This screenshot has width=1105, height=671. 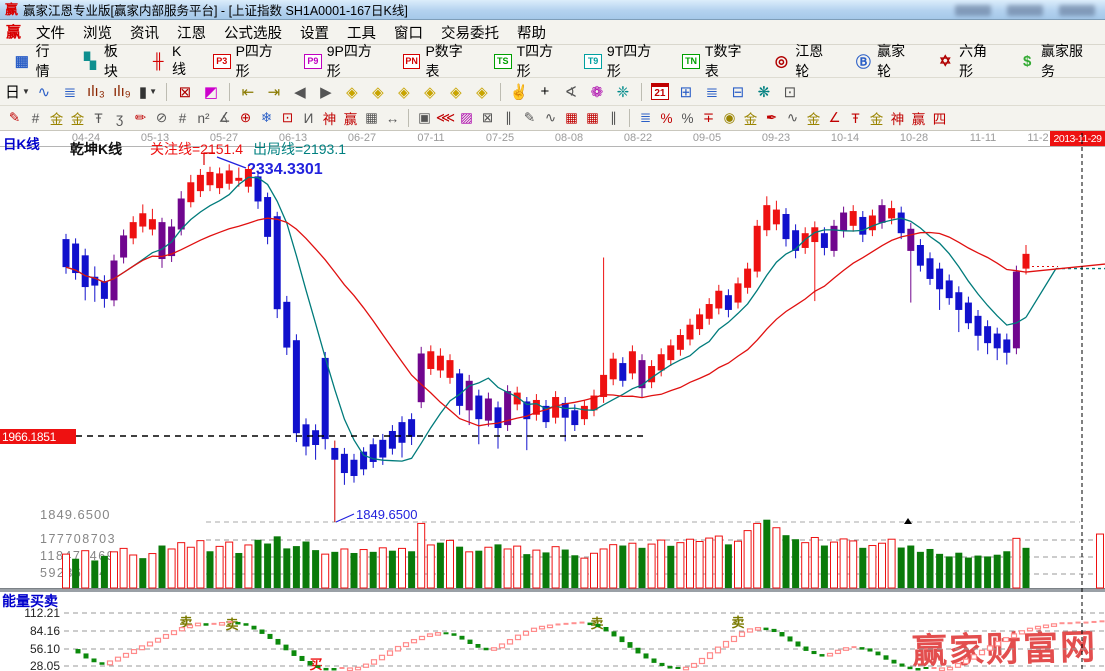 What do you see at coordinates (148, 91) in the screenshot?
I see `candle-type-button: ▮ ▼` at bounding box center [148, 91].